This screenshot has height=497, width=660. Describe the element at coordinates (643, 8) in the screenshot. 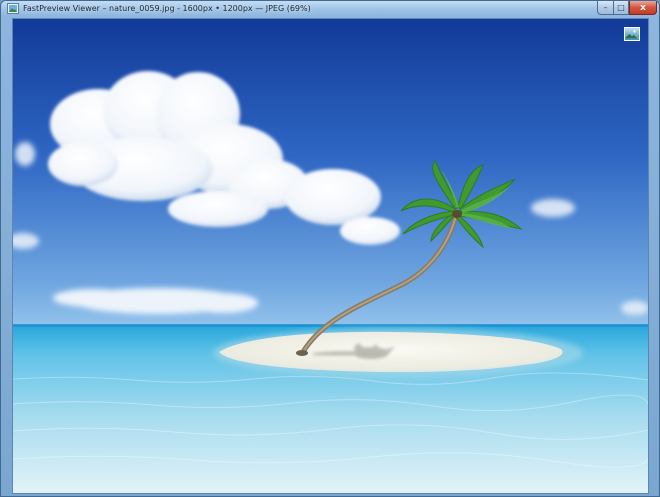

I see `close-button: x` at that location.